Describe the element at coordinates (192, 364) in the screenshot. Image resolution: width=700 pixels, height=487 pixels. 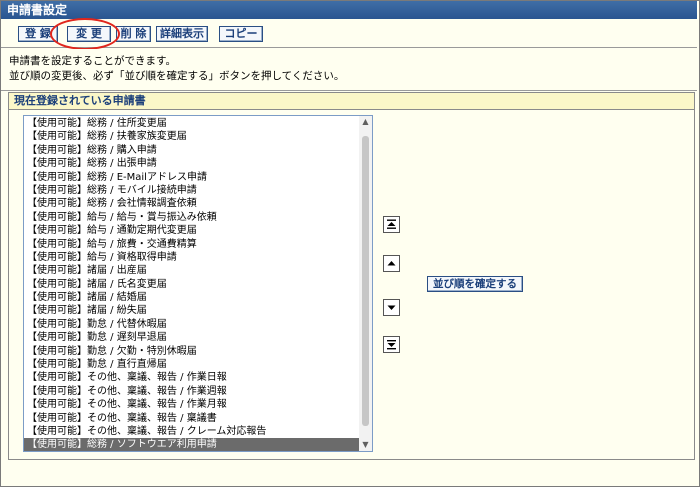
I see `list-item: 【使用可能】勤怠 / 直行直帰届` at that location.